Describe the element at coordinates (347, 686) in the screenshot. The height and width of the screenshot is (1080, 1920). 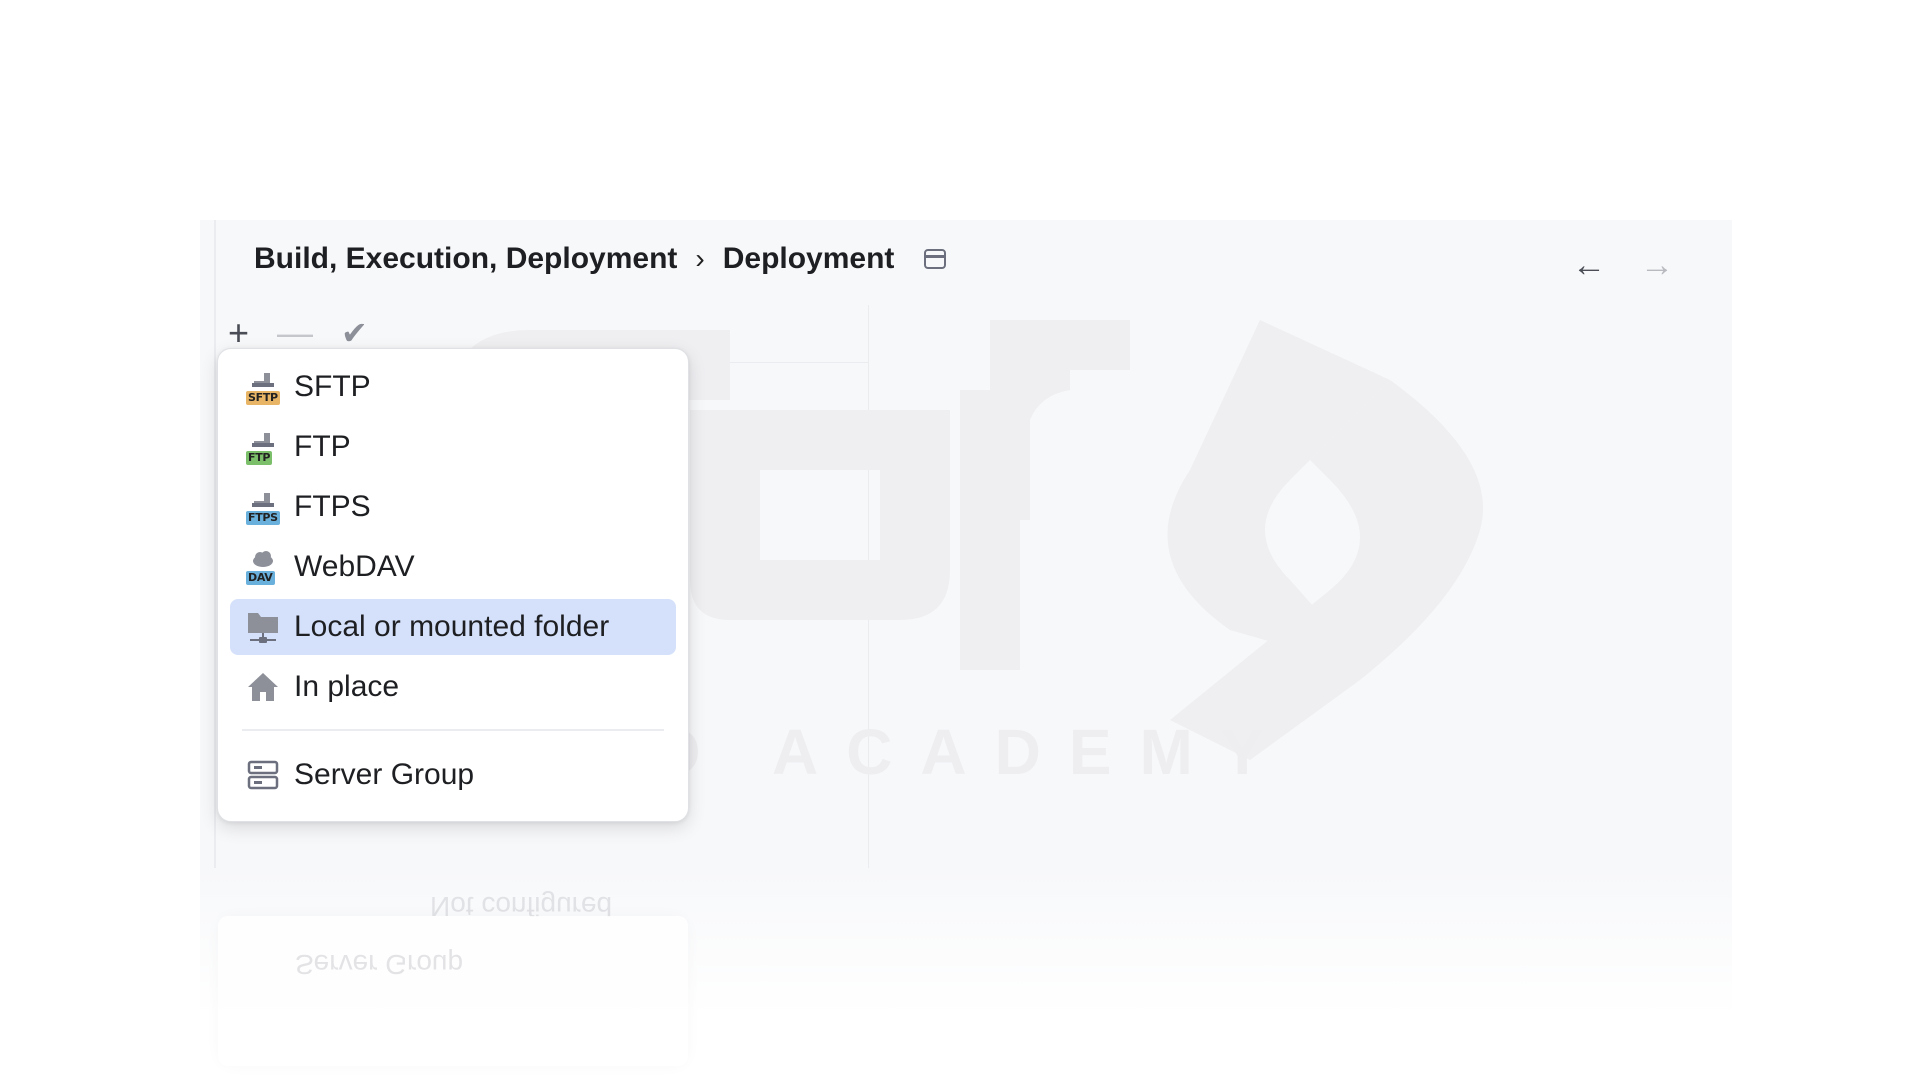
I see `menu-item-label: In place` at that location.